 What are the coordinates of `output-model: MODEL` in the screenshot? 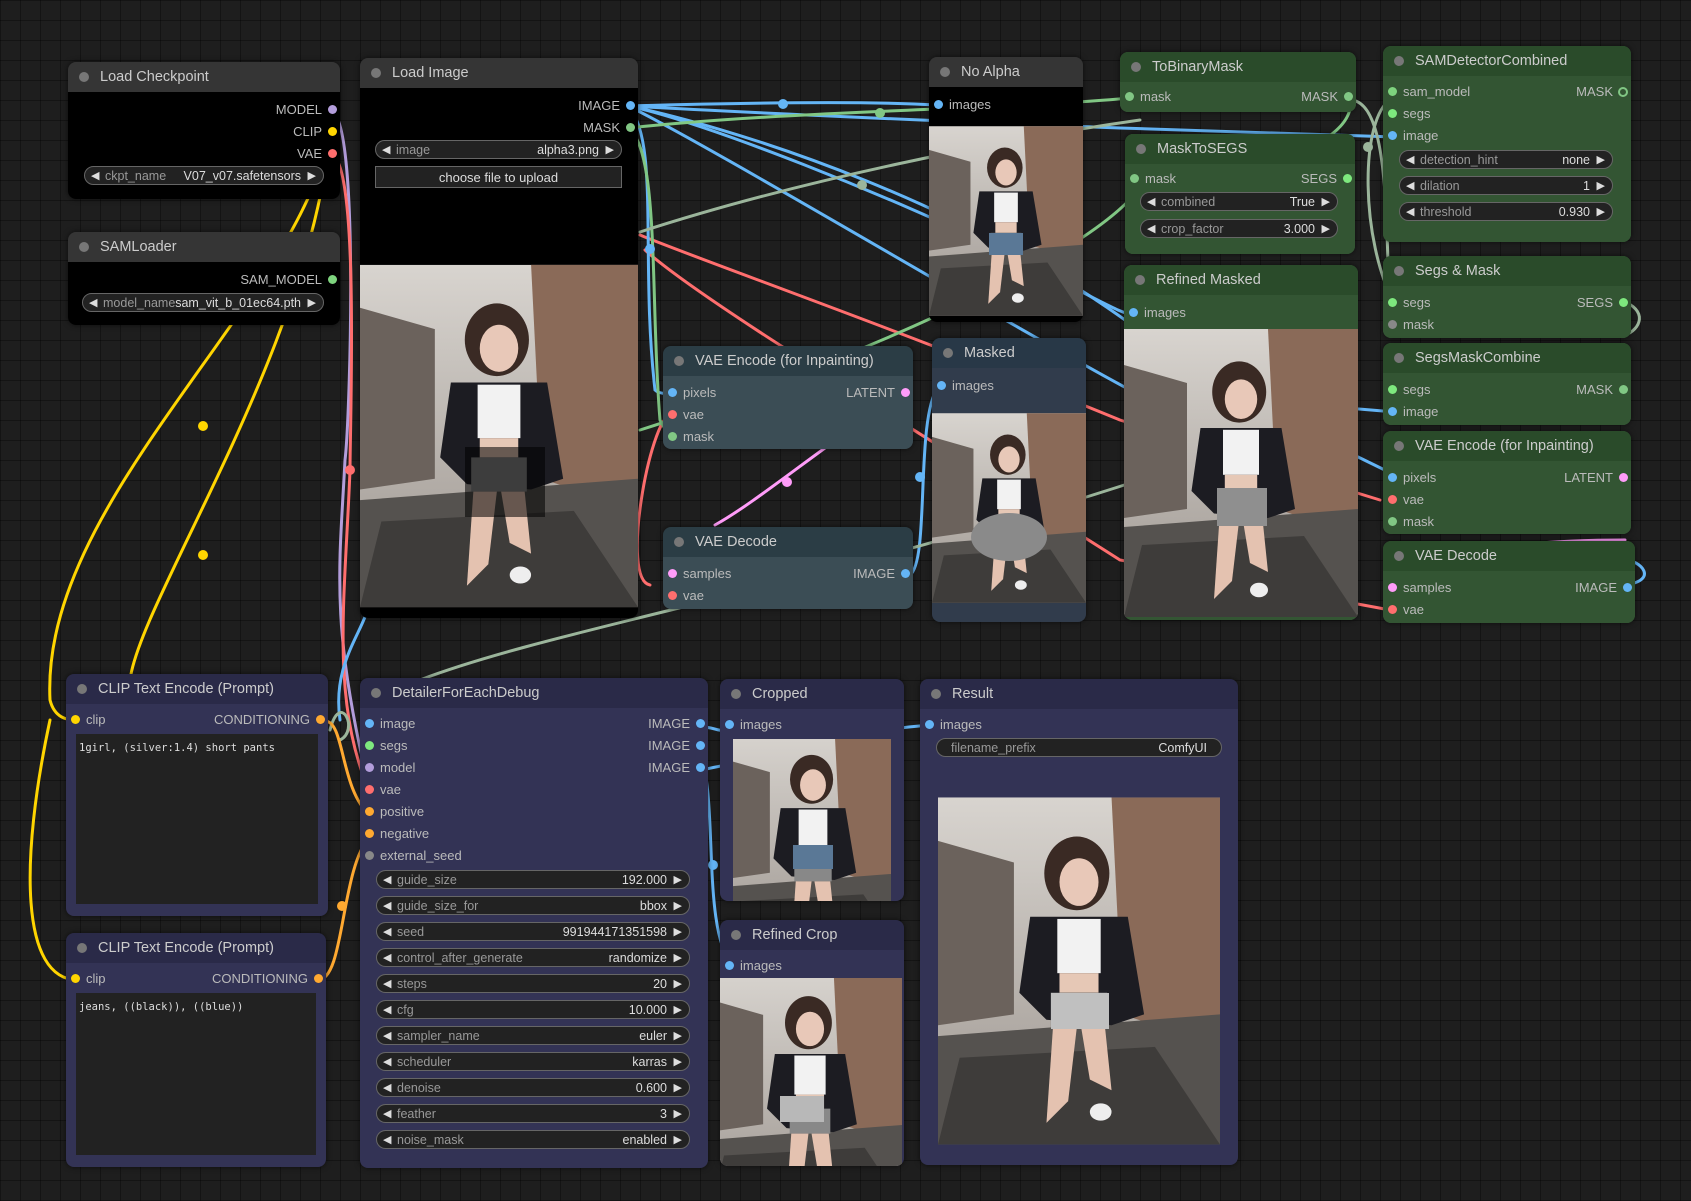 It's located at (308, 110).